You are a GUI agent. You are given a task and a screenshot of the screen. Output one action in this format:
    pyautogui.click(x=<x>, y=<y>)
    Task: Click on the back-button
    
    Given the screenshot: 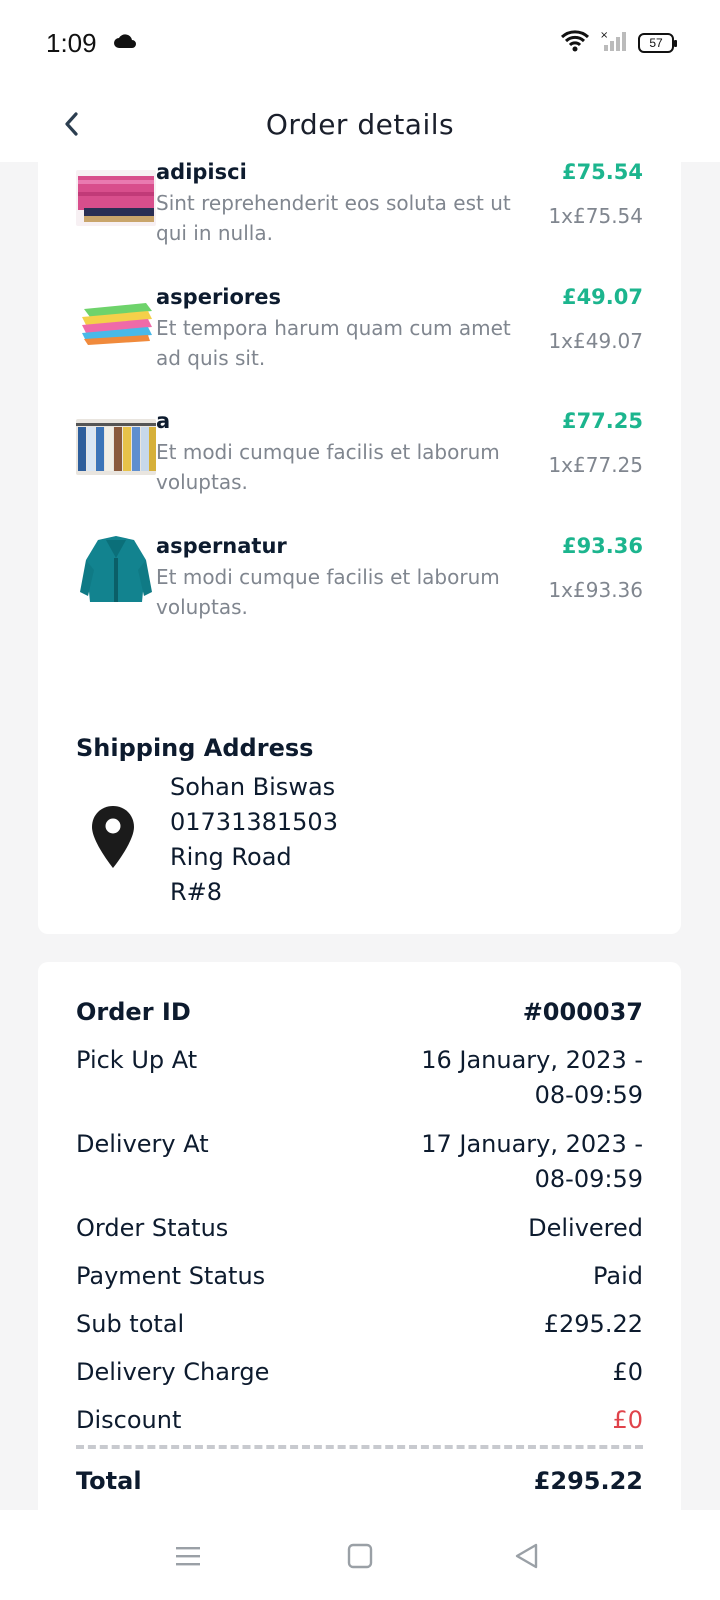 What is the action you would take?
    pyautogui.click(x=72, y=124)
    